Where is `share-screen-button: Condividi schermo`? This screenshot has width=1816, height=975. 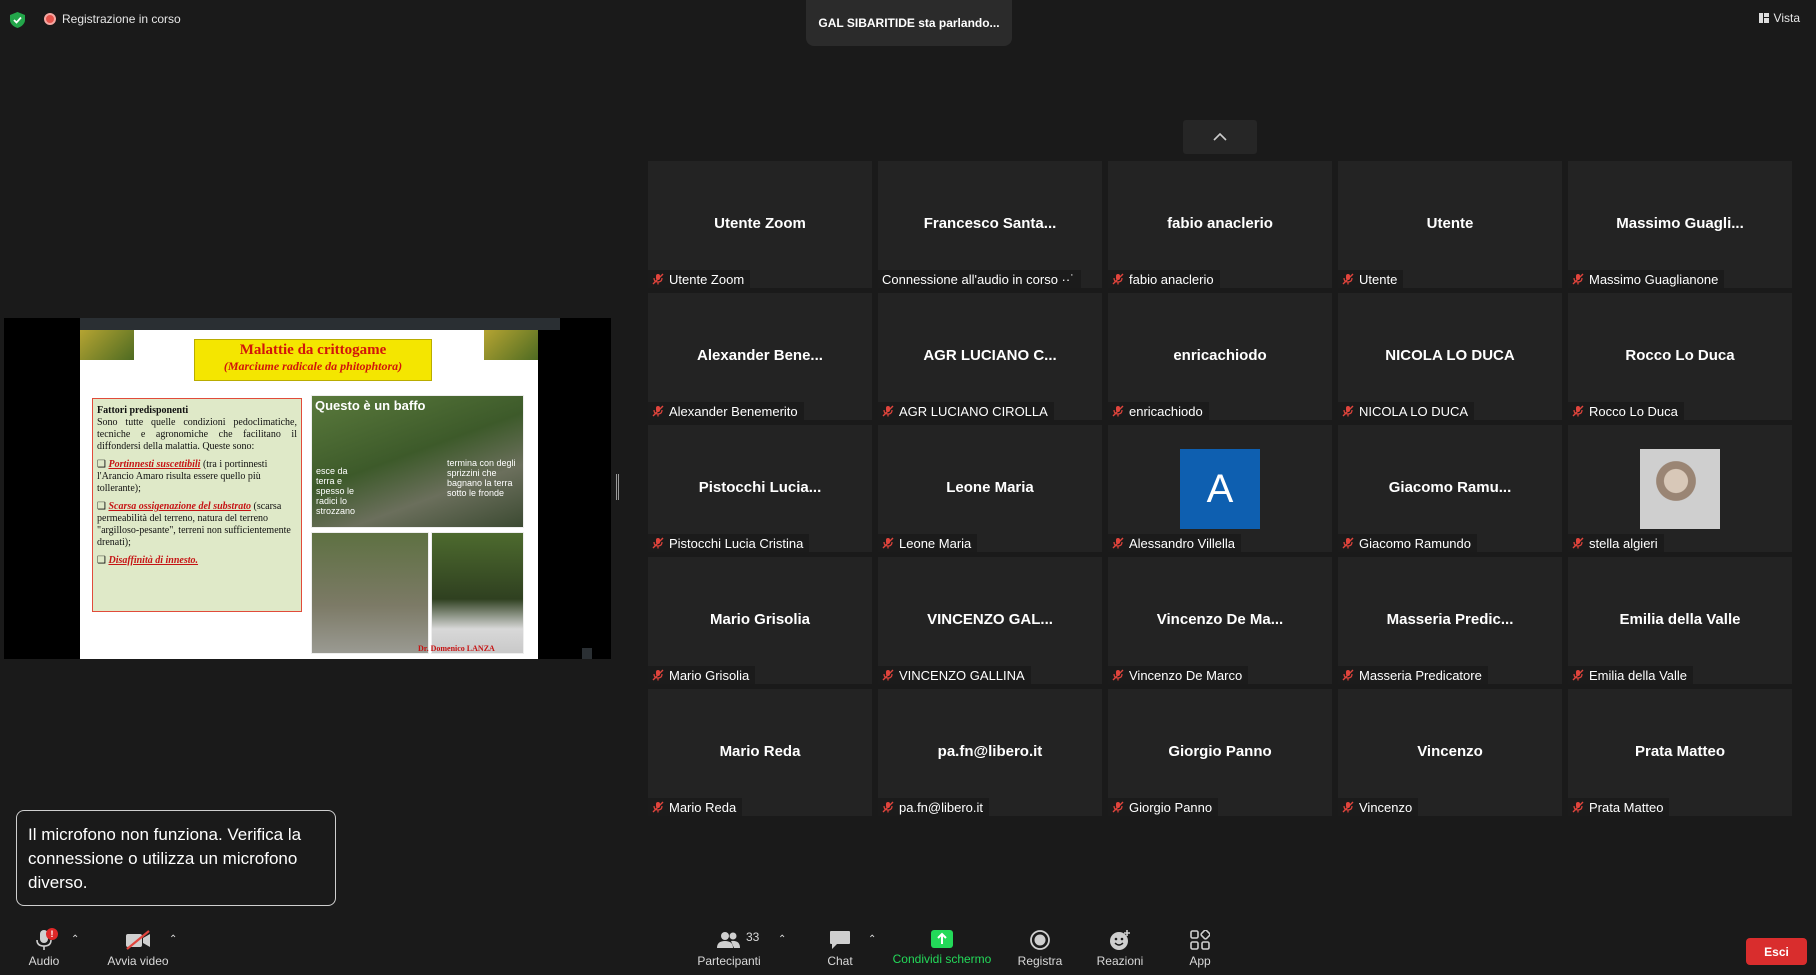
share-screen-button: Condividi schermo is located at coordinates (942, 947).